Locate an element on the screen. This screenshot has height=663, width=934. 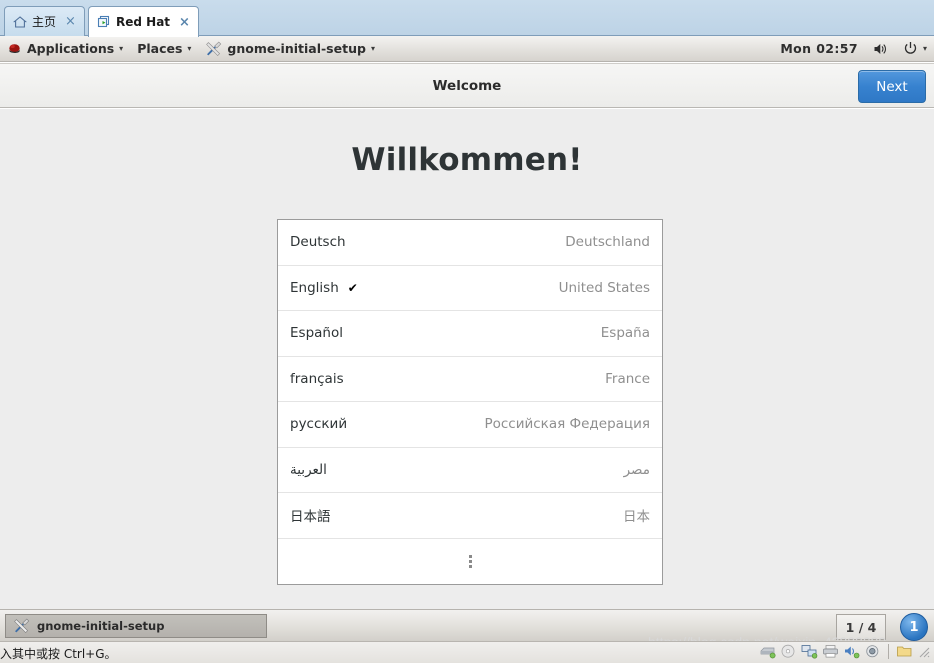
vmware-tab-home-close-icon: × is located at coordinates (70, 21).